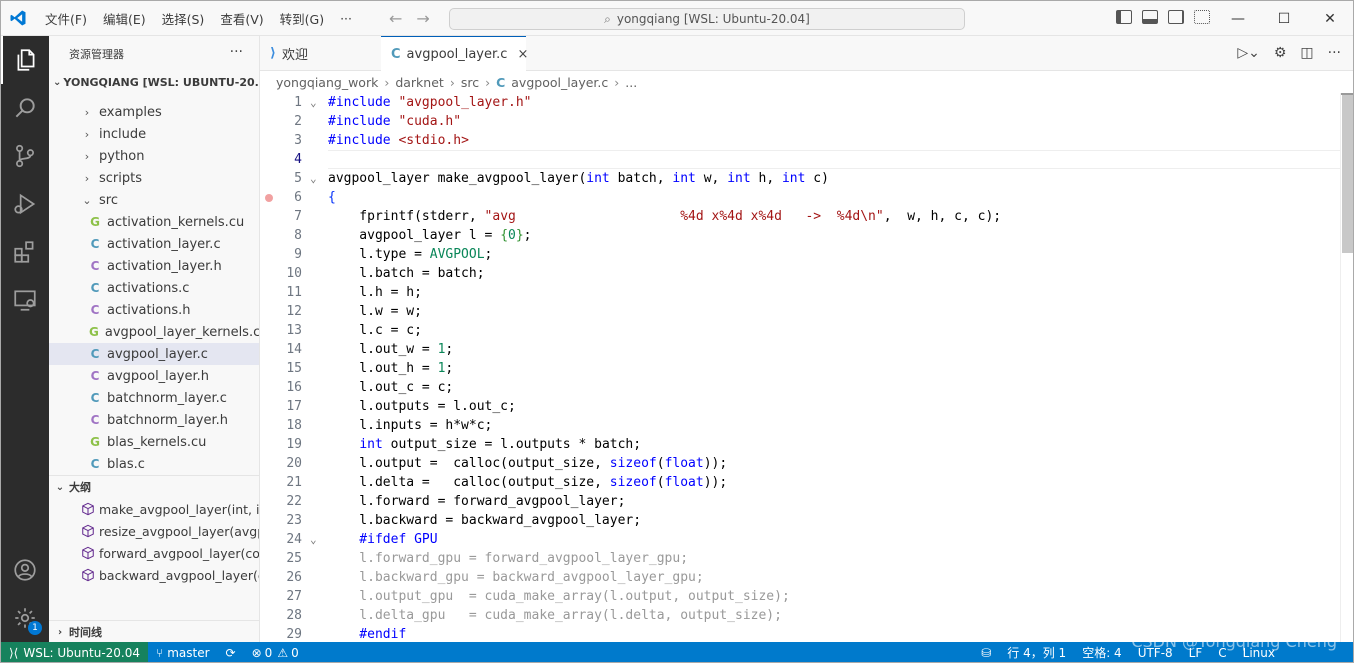 The image size is (1354, 663). I want to click on code-line: 1 ⌄ #include "avgpool_layer.h", so click(800, 102).